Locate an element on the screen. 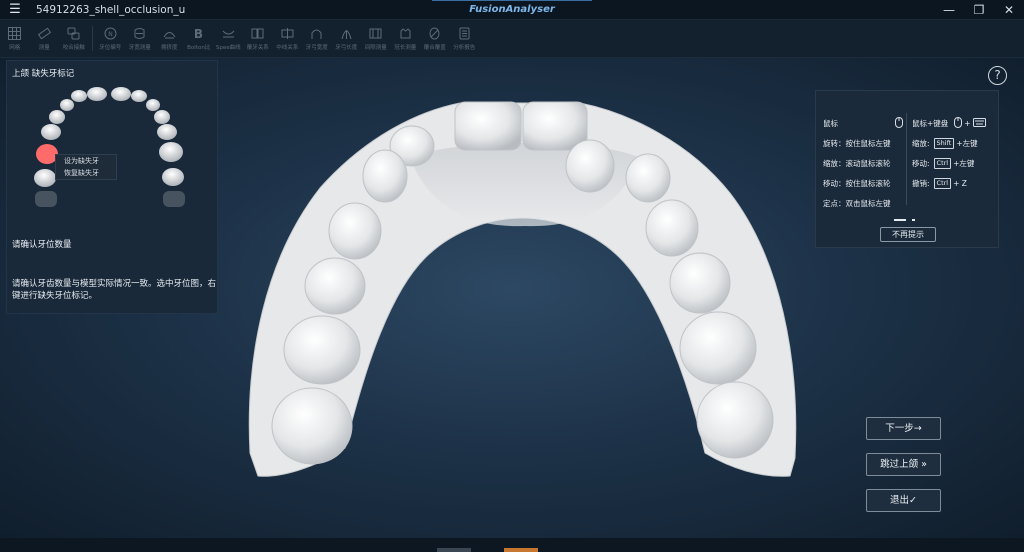 The image size is (1024, 552). arch-length-icon is located at coordinates (346, 34).